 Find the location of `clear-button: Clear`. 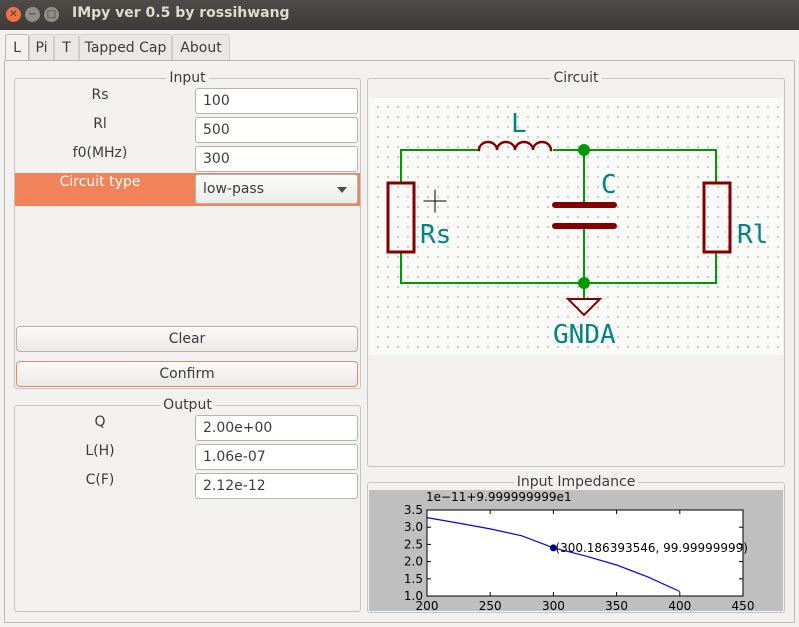

clear-button: Clear is located at coordinates (187, 339).